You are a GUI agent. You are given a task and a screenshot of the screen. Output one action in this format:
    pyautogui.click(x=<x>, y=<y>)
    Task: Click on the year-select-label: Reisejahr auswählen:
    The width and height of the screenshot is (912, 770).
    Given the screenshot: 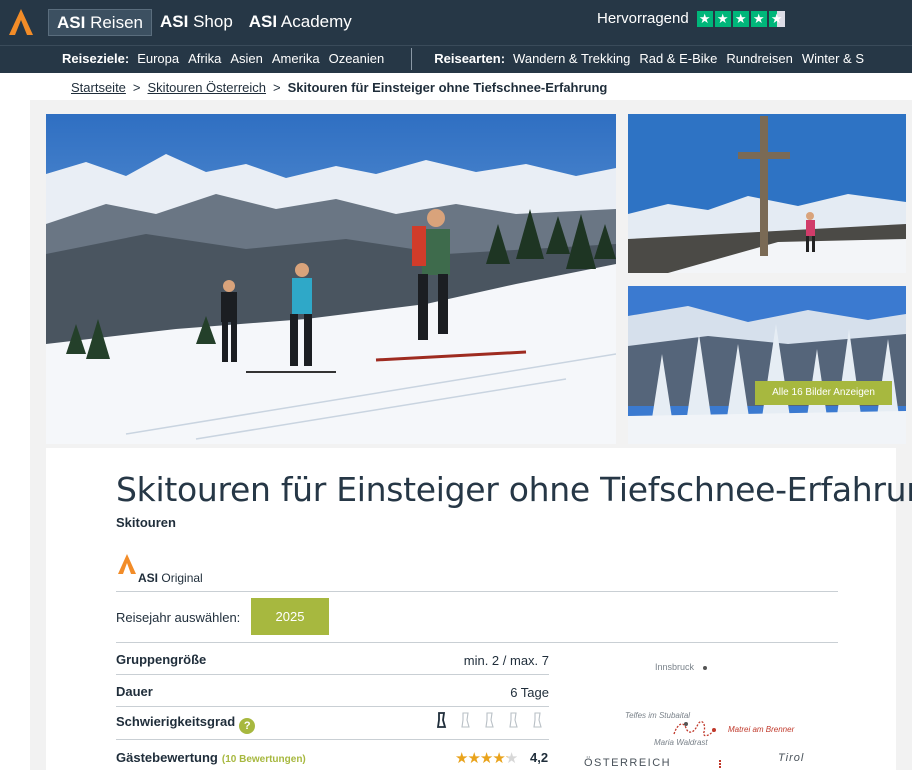 What is the action you would take?
    pyautogui.click(x=178, y=617)
    